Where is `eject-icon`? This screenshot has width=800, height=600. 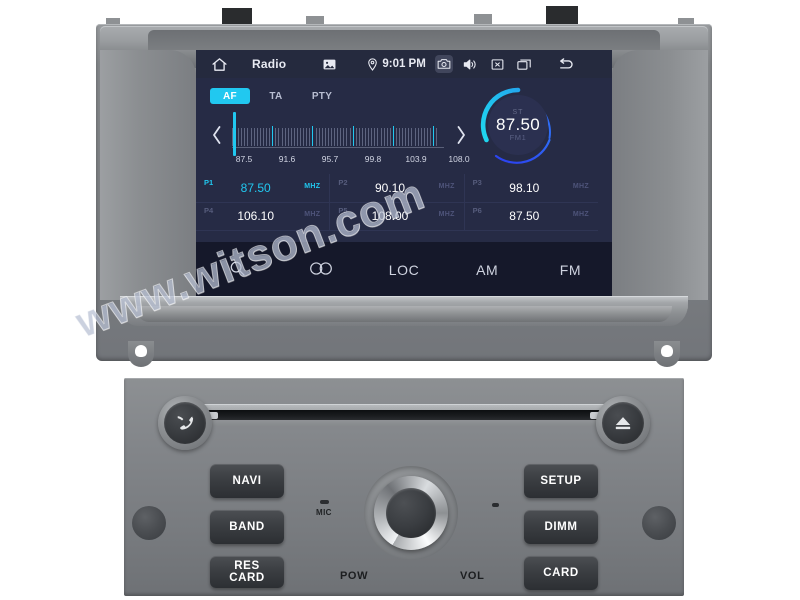 eject-icon is located at coordinates (623, 423).